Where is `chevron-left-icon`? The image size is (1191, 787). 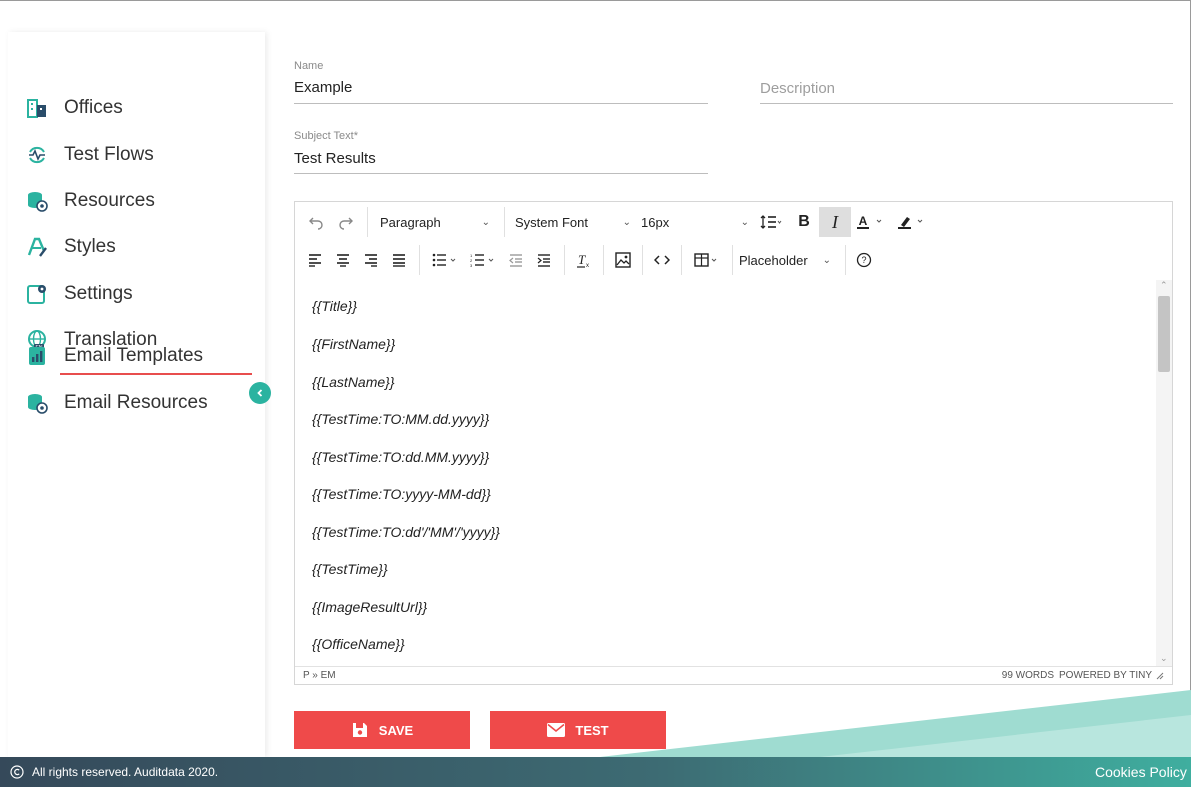
chevron-left-icon is located at coordinates (260, 393).